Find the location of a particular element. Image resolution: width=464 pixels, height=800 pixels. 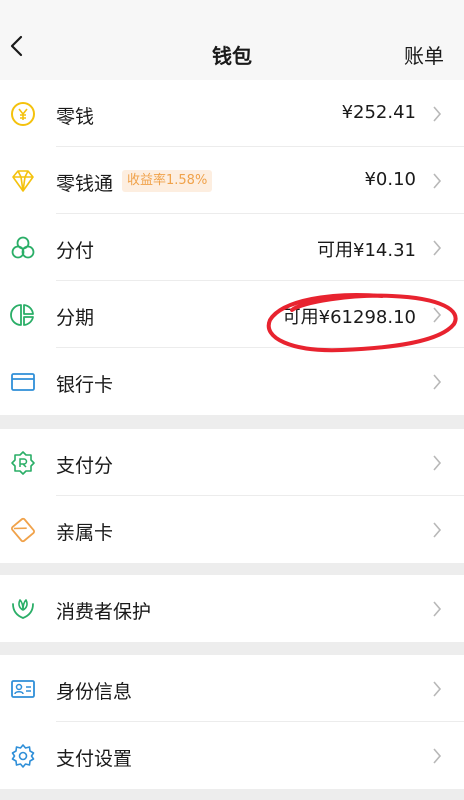

wallet-row-fenfu: 分付 可用¥14.31 is located at coordinates (232, 247).